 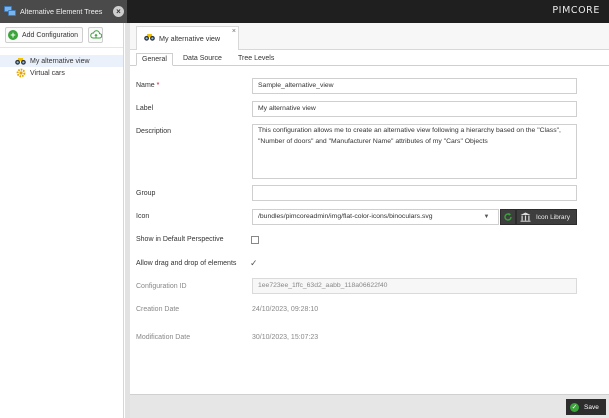 I want to click on configuration-id-input: 1ee723ee_1ffc_63d2_aabb_118a06622f40, so click(x=414, y=286).